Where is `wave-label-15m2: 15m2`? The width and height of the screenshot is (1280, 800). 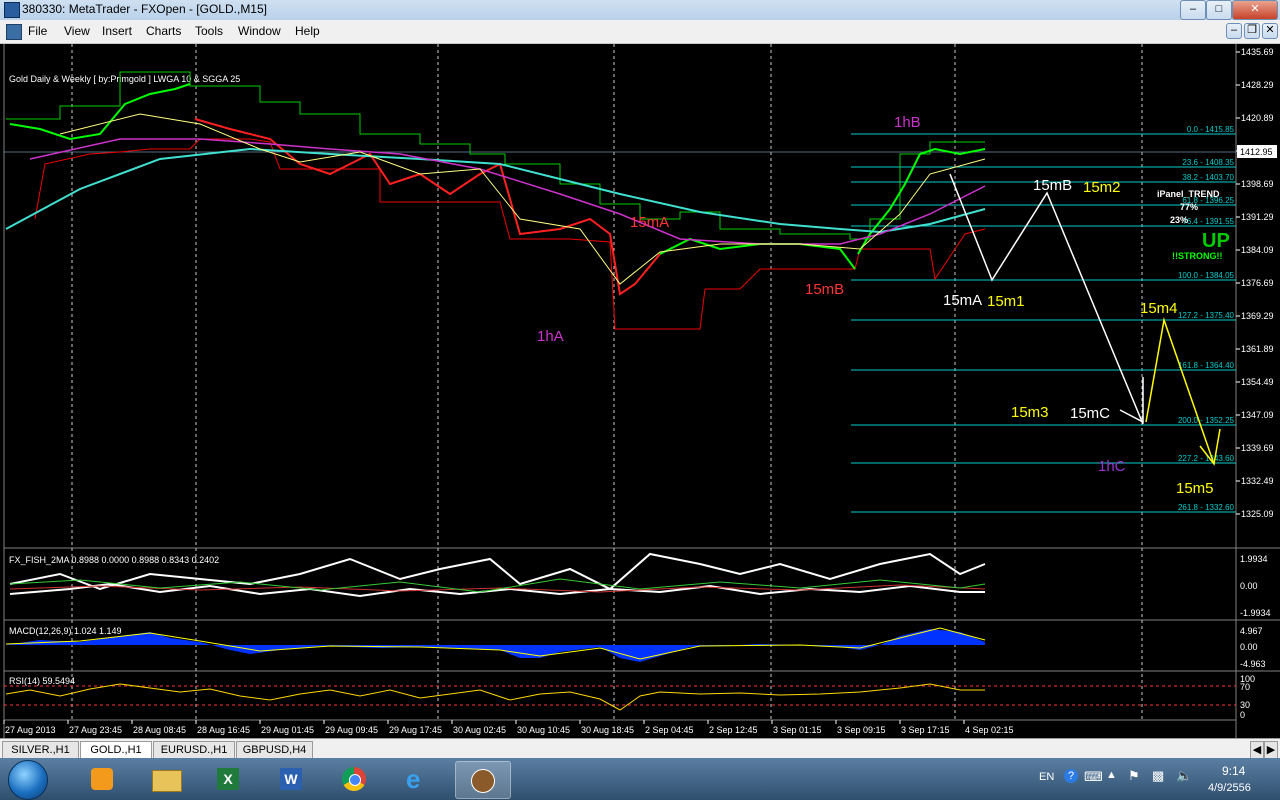
wave-label-15m2: 15m2 is located at coordinates (1102, 187).